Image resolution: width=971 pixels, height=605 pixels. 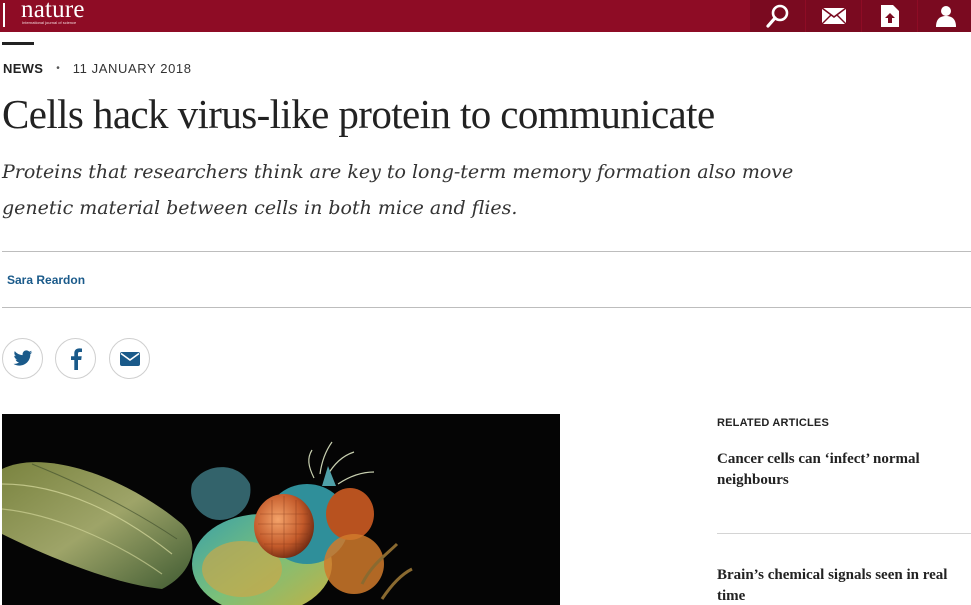 What do you see at coordinates (4, 15) in the screenshot?
I see `logo-divider` at bounding box center [4, 15].